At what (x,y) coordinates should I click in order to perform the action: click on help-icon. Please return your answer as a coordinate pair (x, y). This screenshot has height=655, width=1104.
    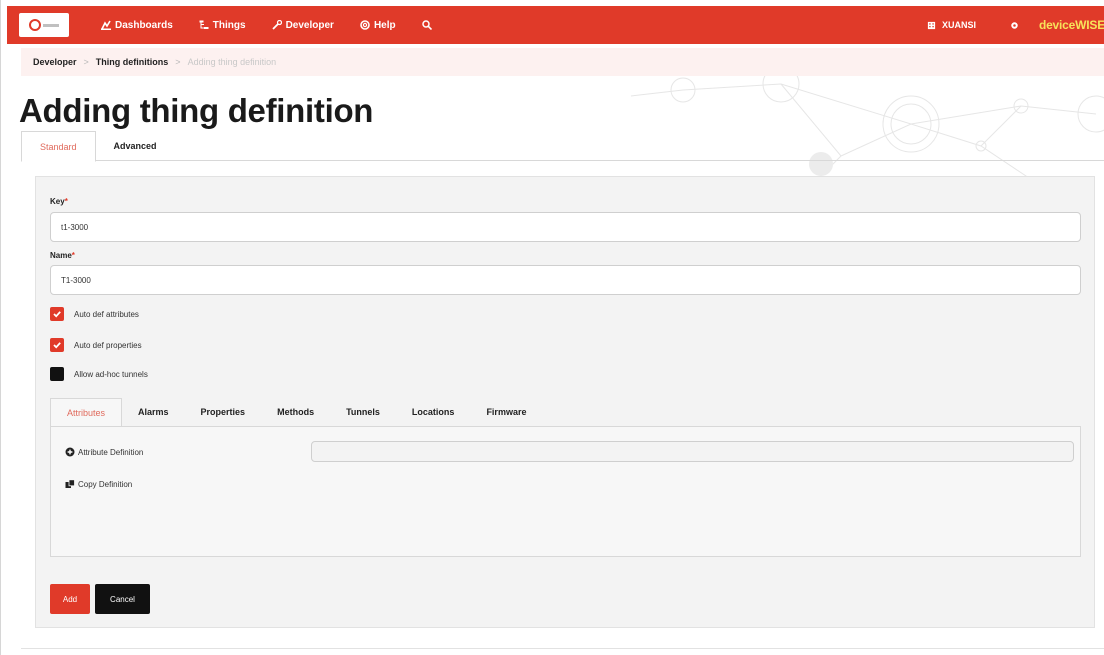
    Looking at the image, I should click on (365, 25).